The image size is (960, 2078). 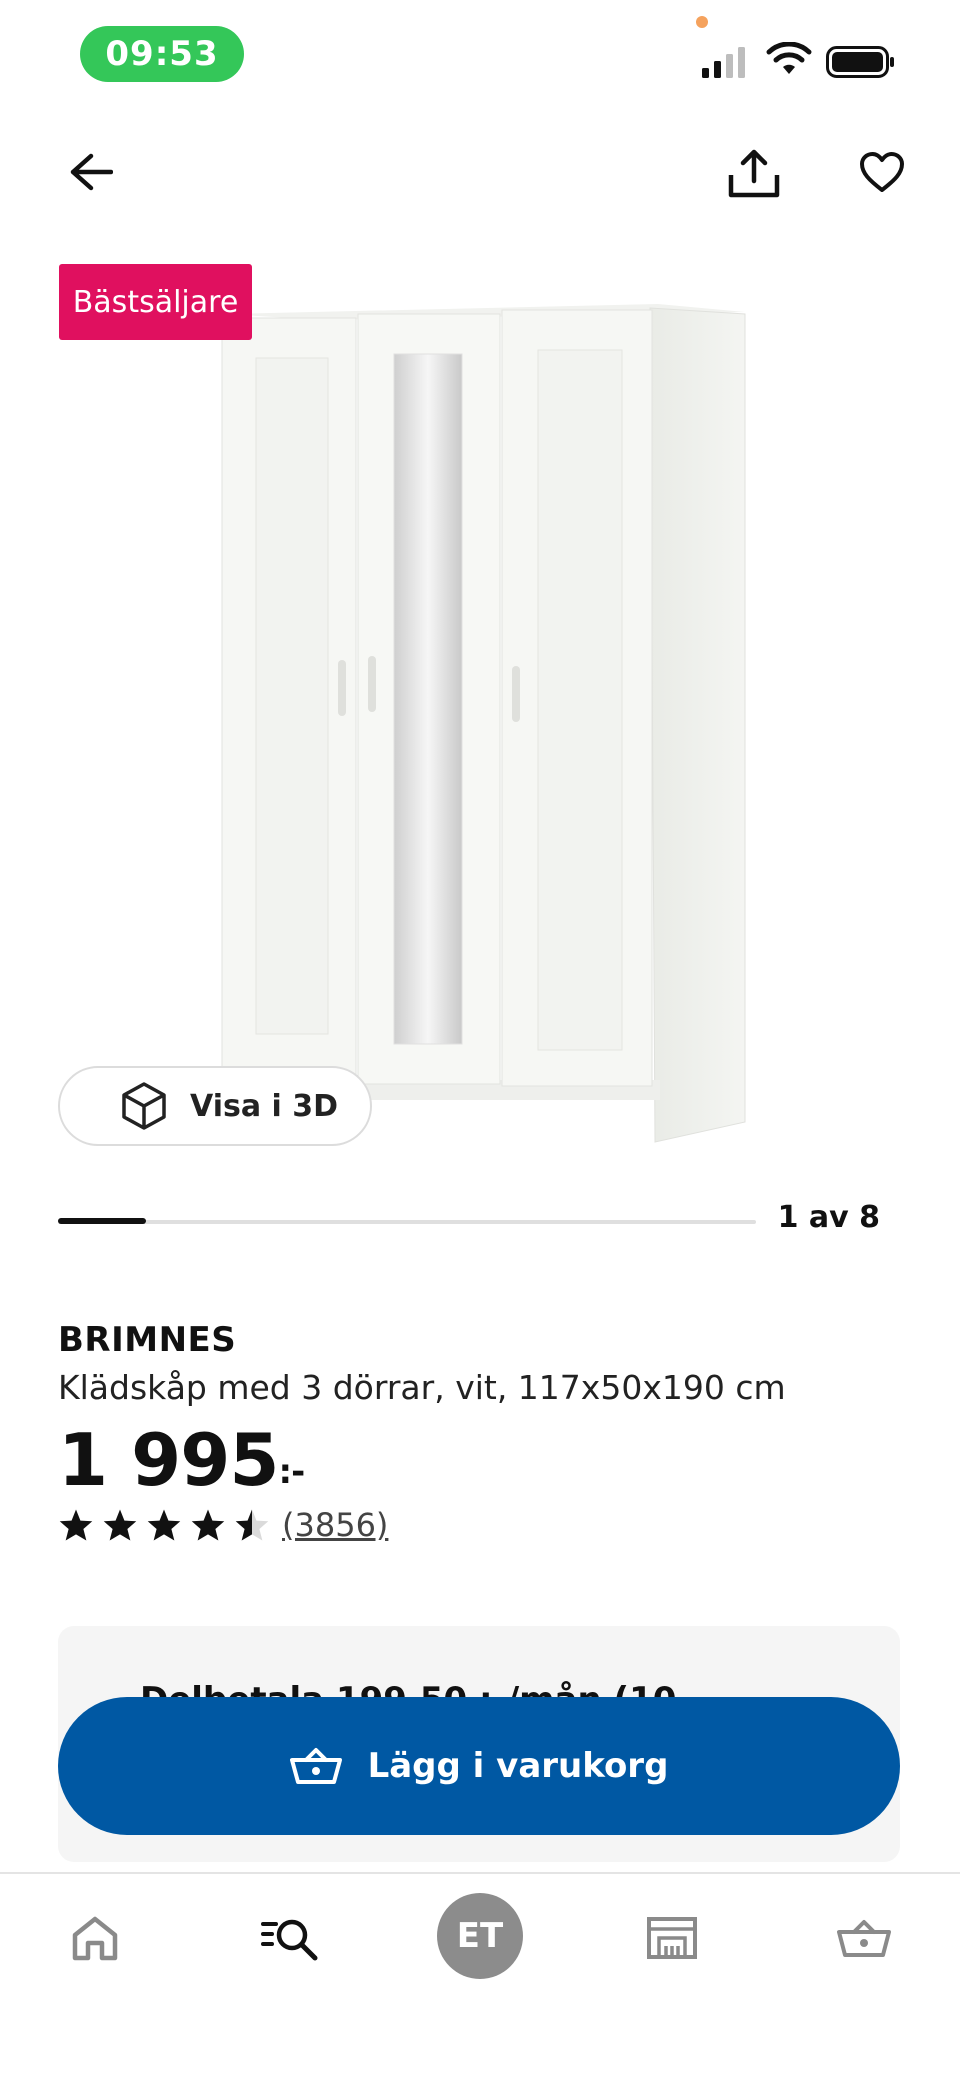 What do you see at coordinates (480, 1936) in the screenshot?
I see `nav-profile-avatar: ET` at bounding box center [480, 1936].